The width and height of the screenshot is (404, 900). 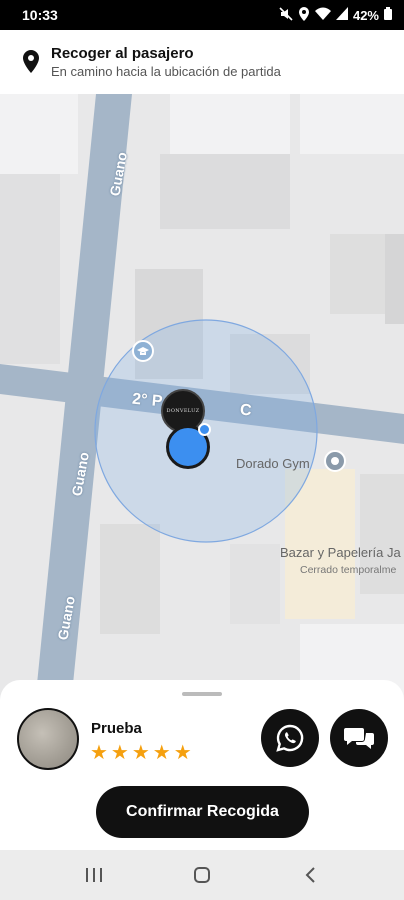 What do you see at coordinates (340, 552) in the screenshot?
I see `place-label-bazar: Bazar y Papelería Ja` at bounding box center [340, 552].